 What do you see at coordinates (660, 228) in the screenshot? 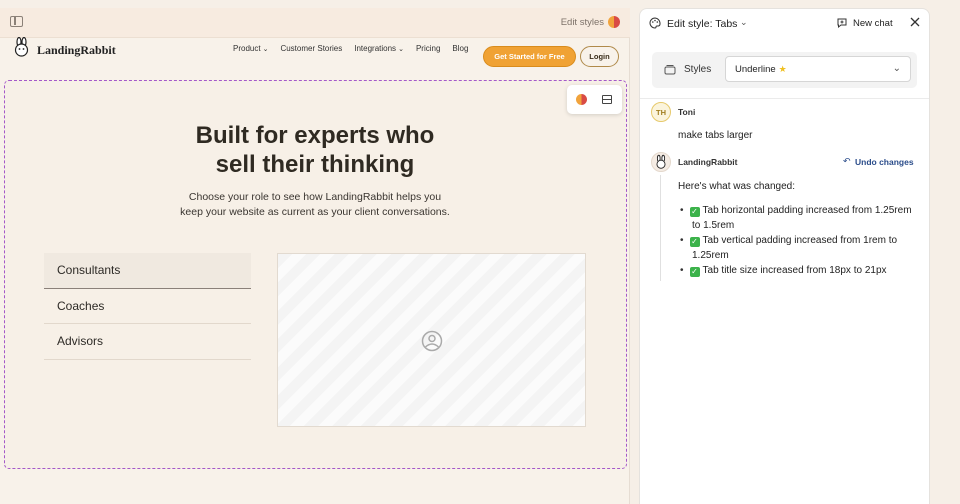
I see `thread-line` at bounding box center [660, 228].